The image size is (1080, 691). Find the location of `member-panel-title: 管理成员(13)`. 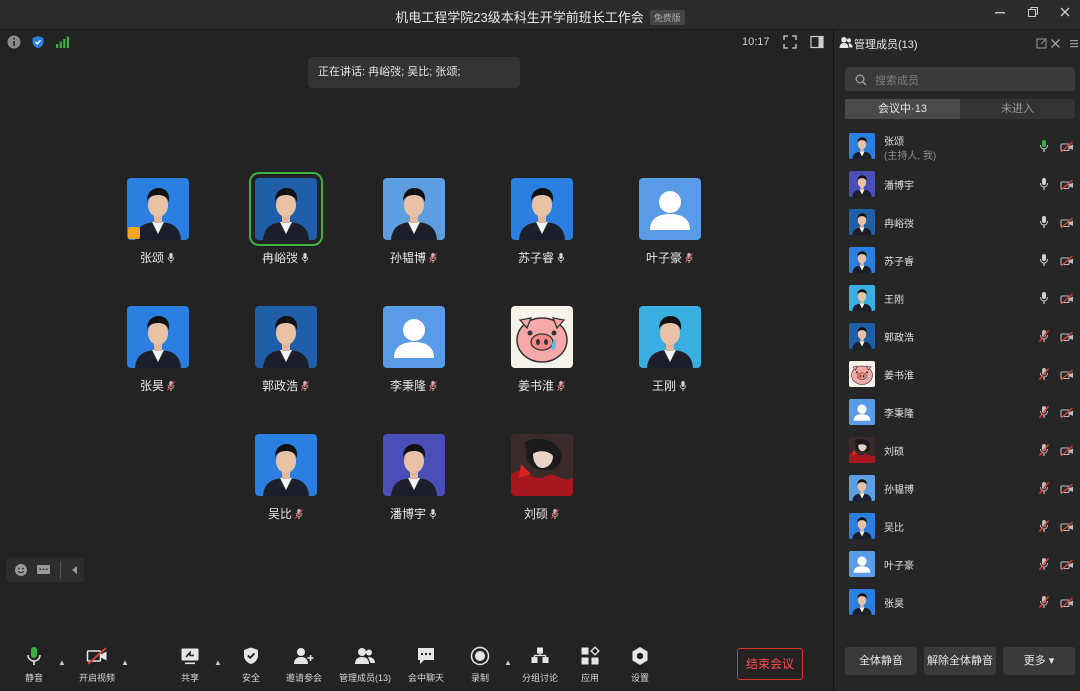

member-panel-title: 管理成员(13) is located at coordinates (886, 45).